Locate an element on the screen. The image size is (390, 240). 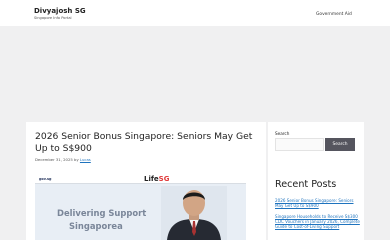
search-input is located at coordinates (299, 144).